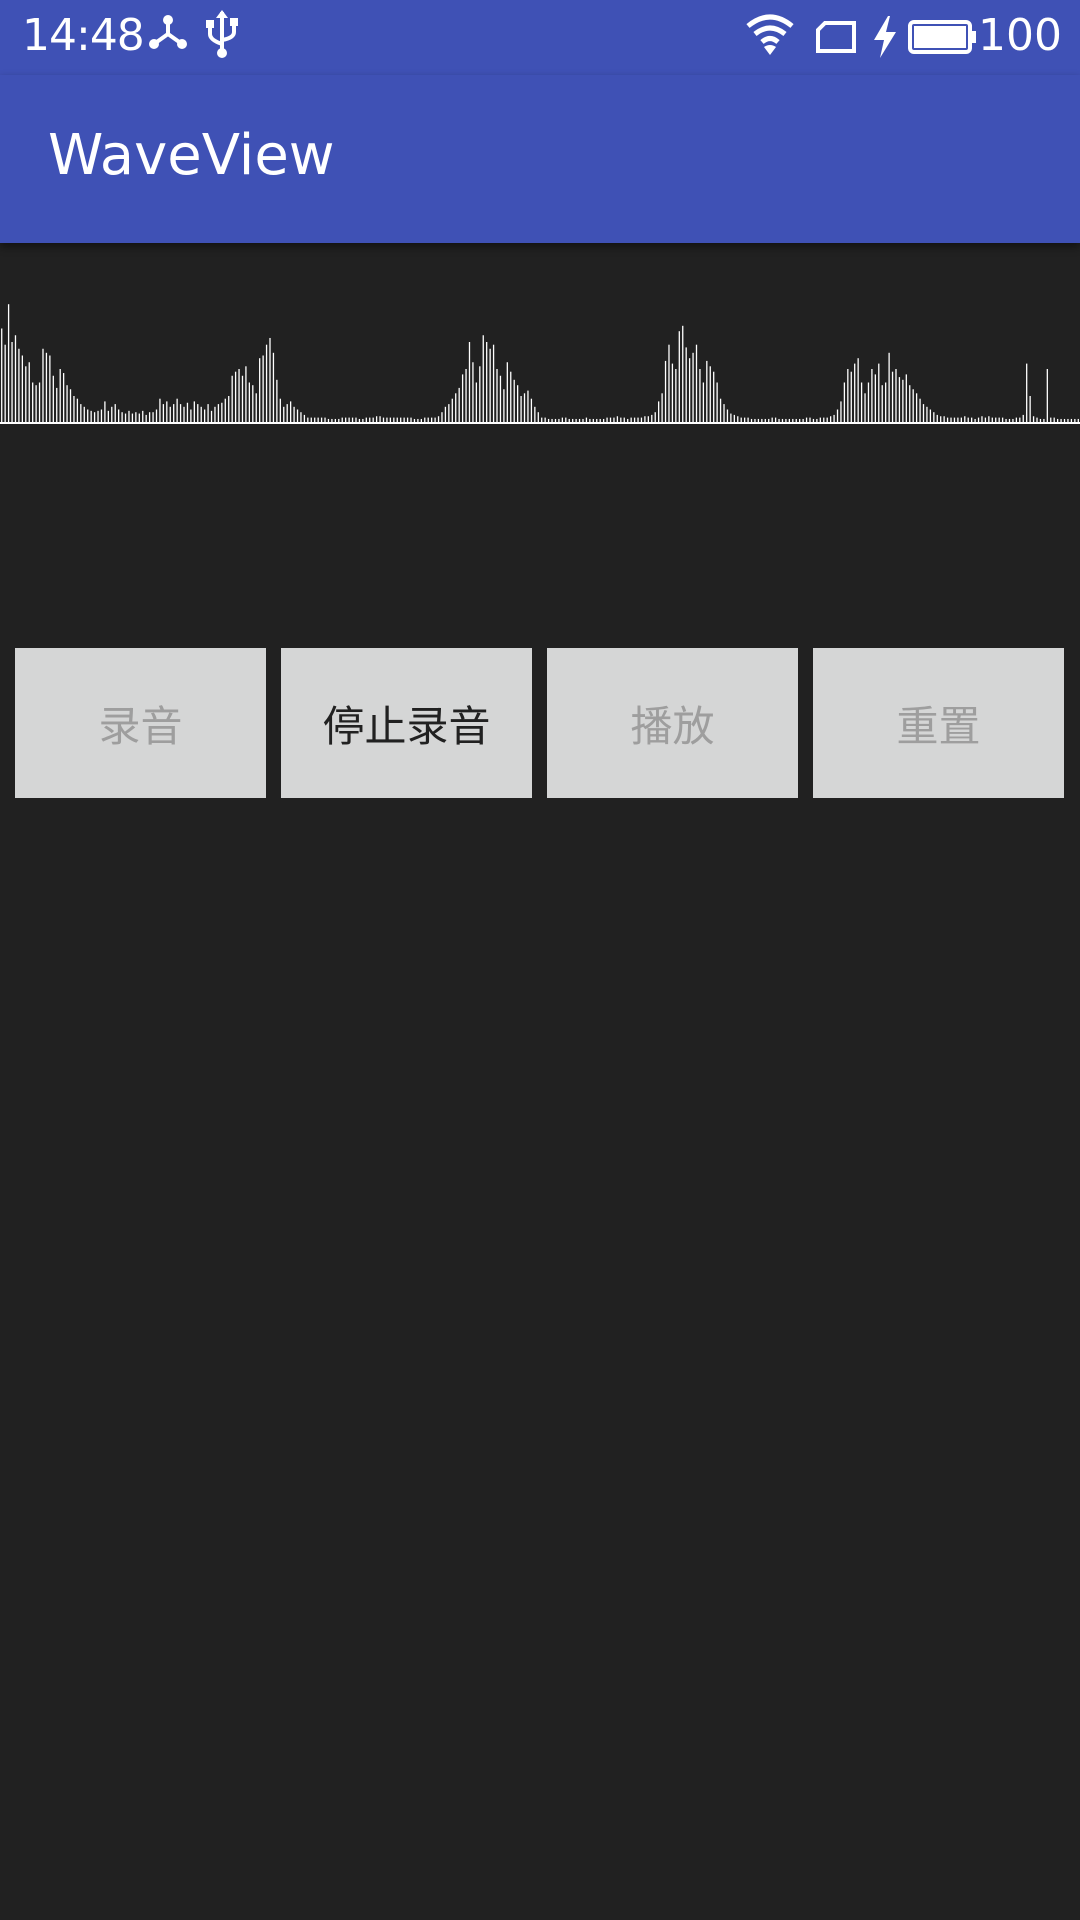 This screenshot has height=1920, width=1080. I want to click on share-icon, so click(168, 34).